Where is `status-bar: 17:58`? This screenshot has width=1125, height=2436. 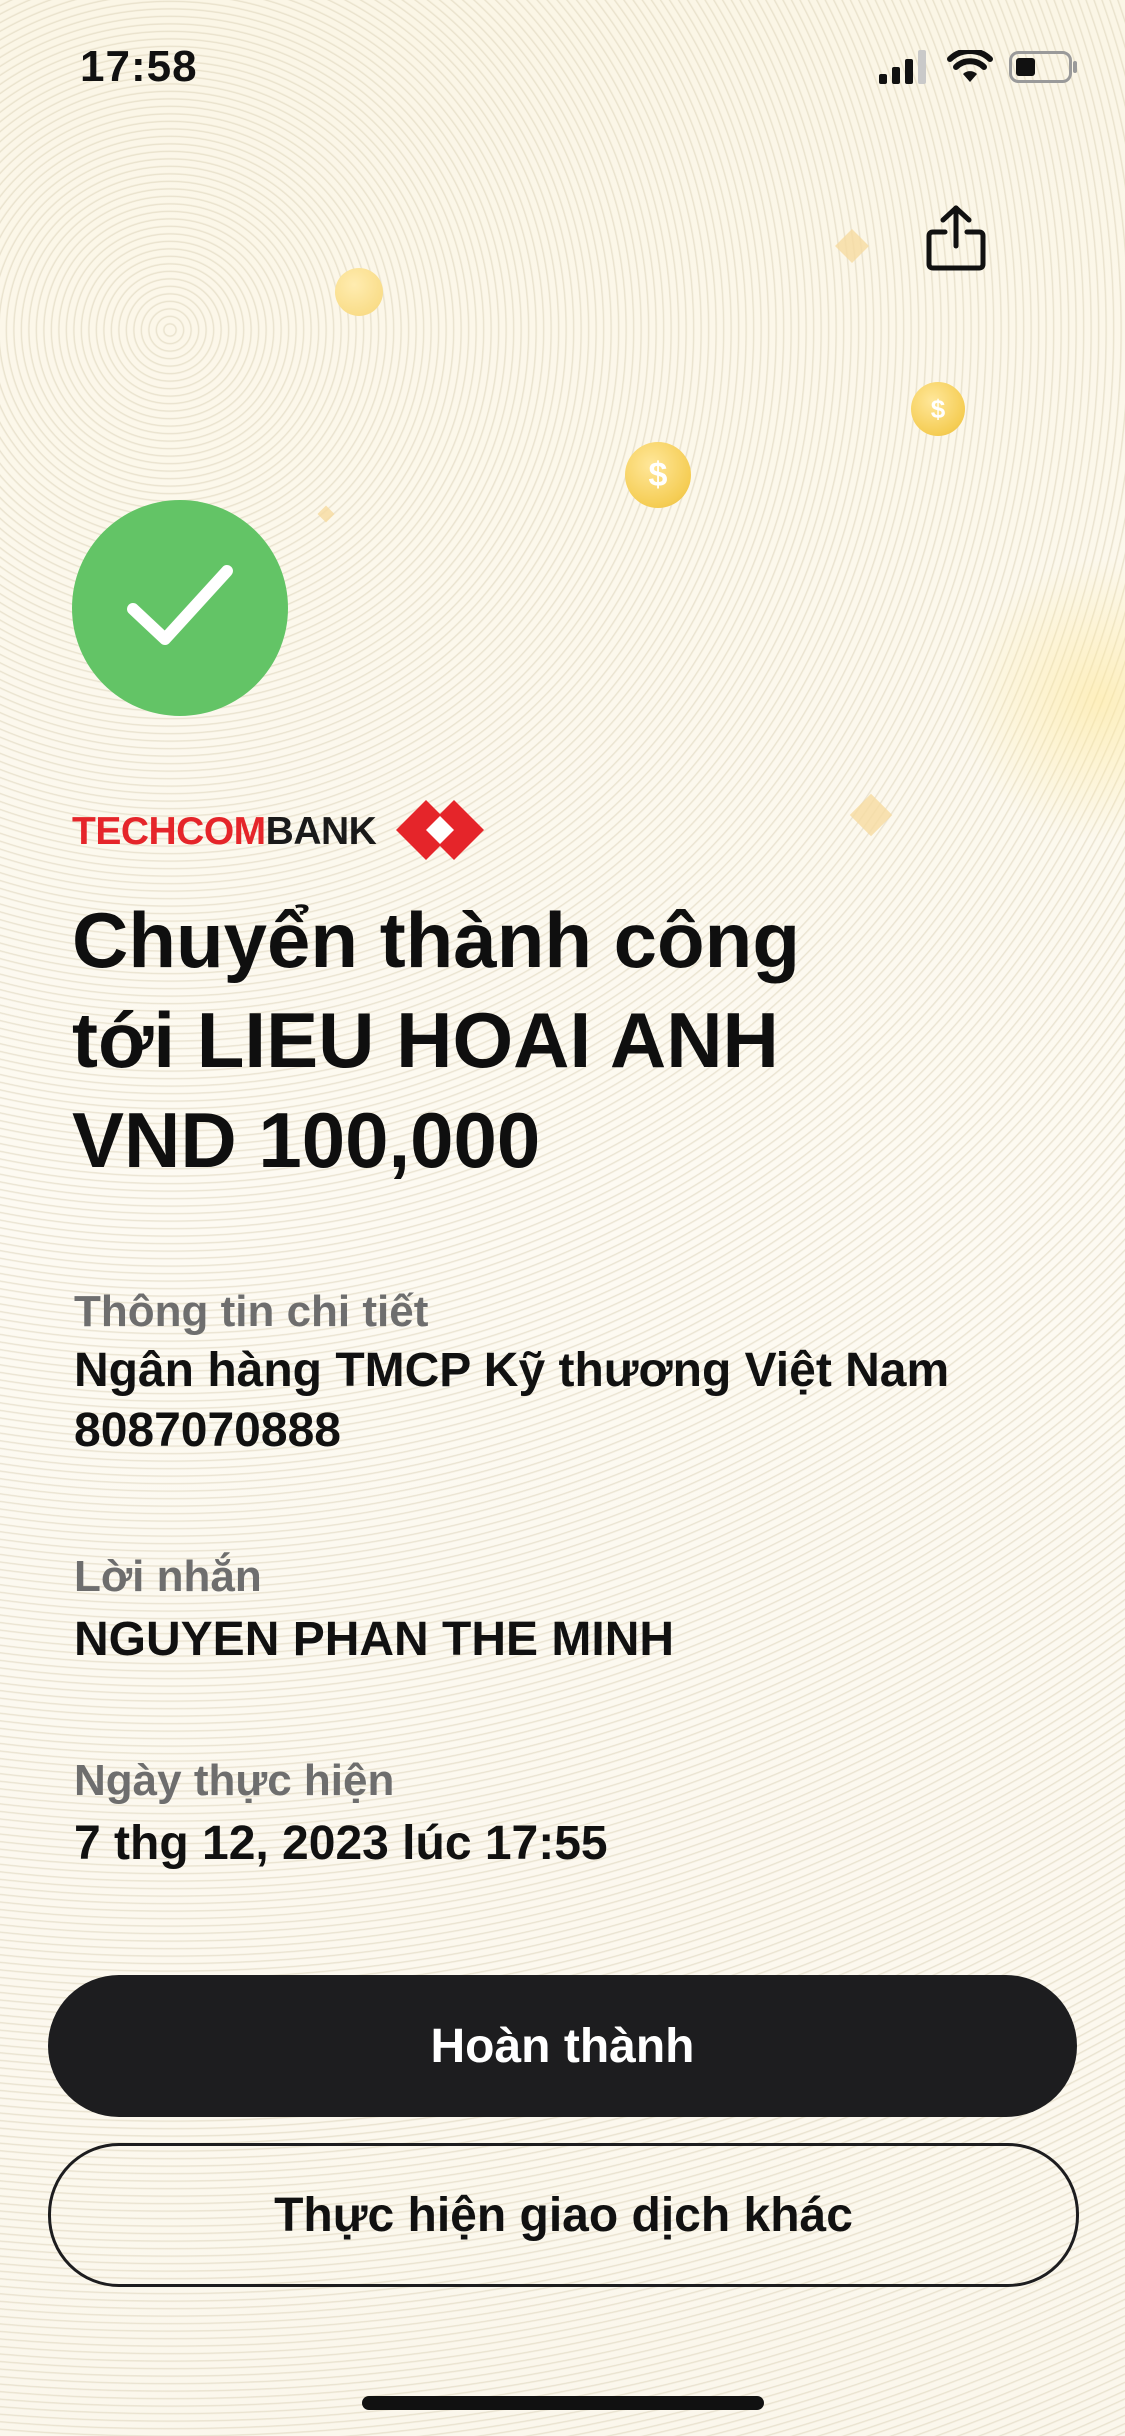
status-bar: 17:58 is located at coordinates (562, 65).